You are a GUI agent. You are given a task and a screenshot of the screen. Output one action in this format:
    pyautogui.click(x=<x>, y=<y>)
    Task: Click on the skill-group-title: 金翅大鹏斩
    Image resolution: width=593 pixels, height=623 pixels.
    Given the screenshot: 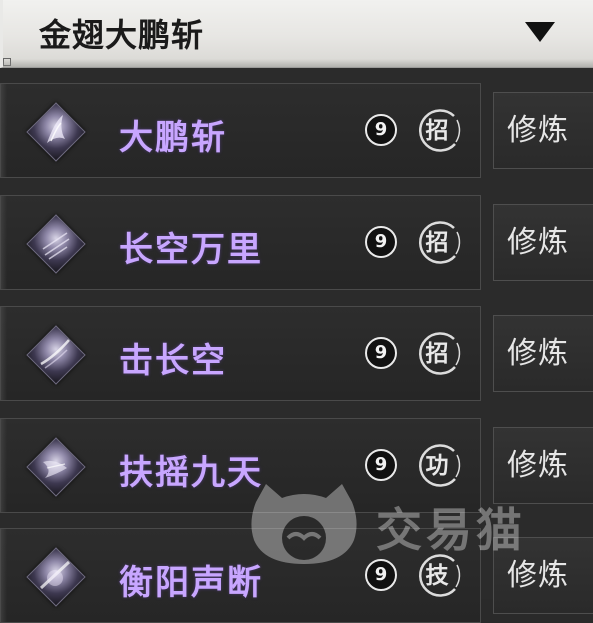 What is the action you would take?
    pyautogui.click(x=122, y=35)
    